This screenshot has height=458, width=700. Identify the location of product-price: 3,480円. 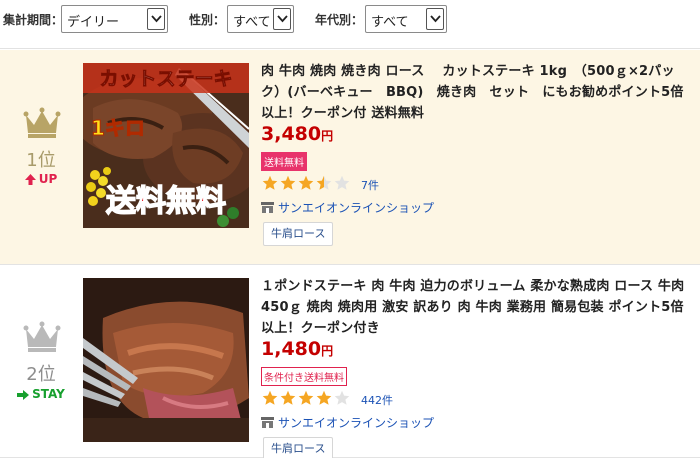
(297, 134).